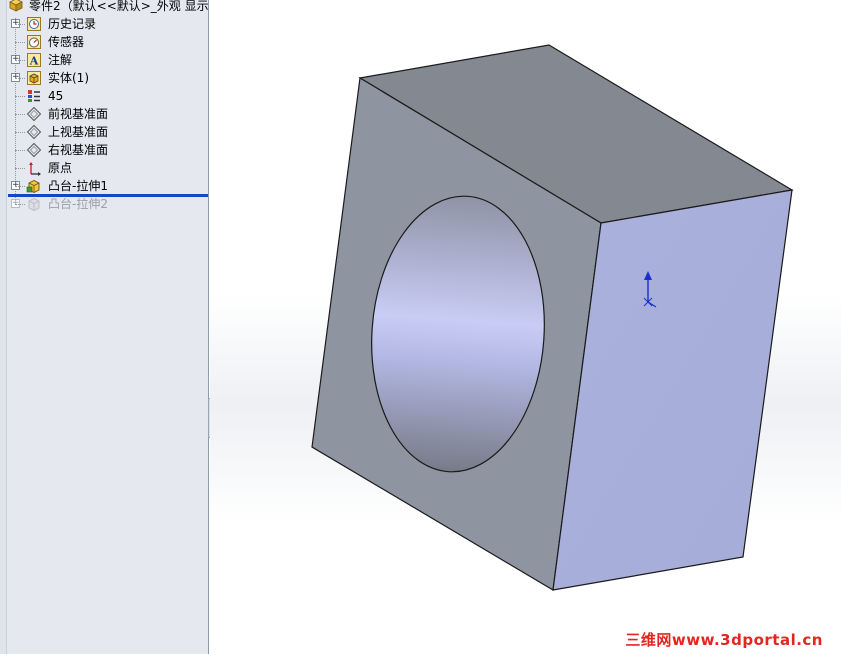 The height and width of the screenshot is (658, 841). What do you see at coordinates (60, 168) in the screenshot?
I see `tree-item-label: 原点` at bounding box center [60, 168].